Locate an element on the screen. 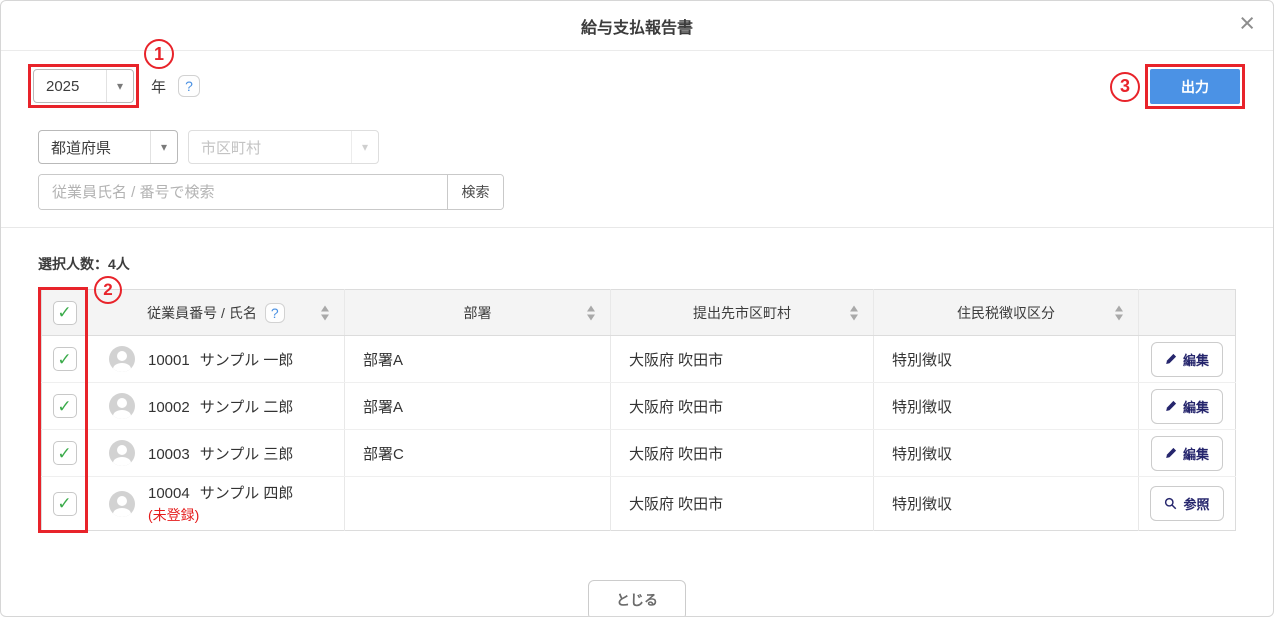 The width and height of the screenshot is (1274, 617). table-row: ✓ 10001 サンプル 一郎 部署A 大阪府 吹田市 特別徴収 編集 is located at coordinates (638, 359).